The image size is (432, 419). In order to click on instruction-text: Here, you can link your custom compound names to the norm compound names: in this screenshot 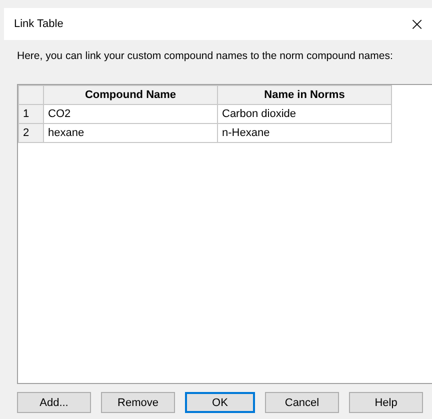, I will do `click(205, 56)`.